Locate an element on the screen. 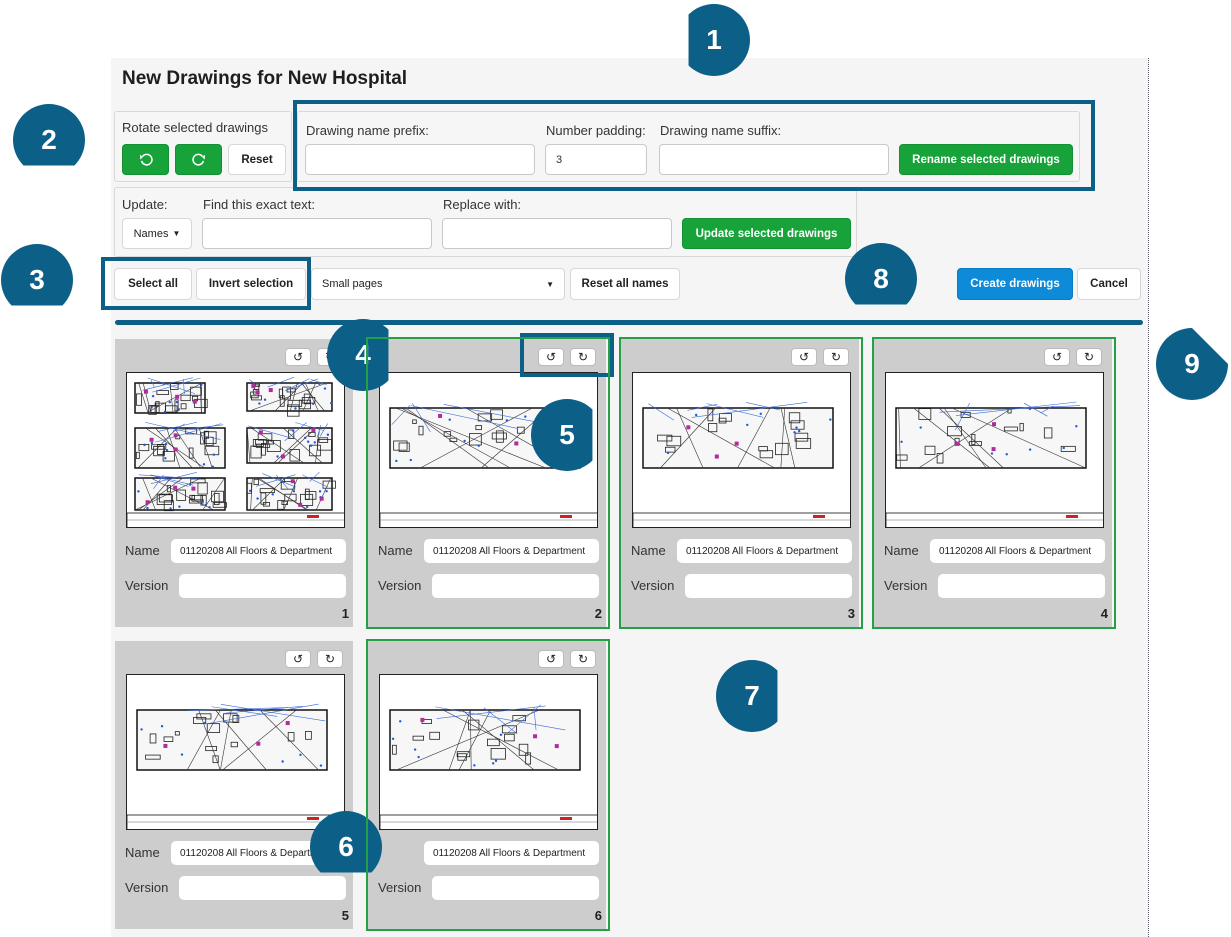  page-size-select: Small pages ▼ is located at coordinates (438, 284).